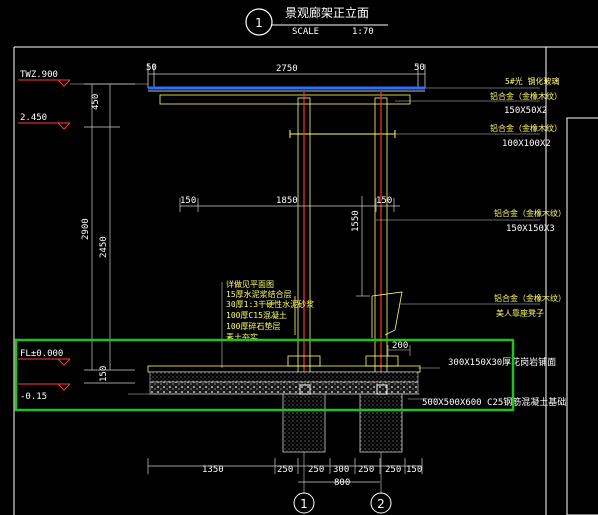 The image size is (598, 515). Describe the element at coordinates (530, 213) in the screenshot. I see `note-column-material: 铝合金（金橡木纹）` at that location.